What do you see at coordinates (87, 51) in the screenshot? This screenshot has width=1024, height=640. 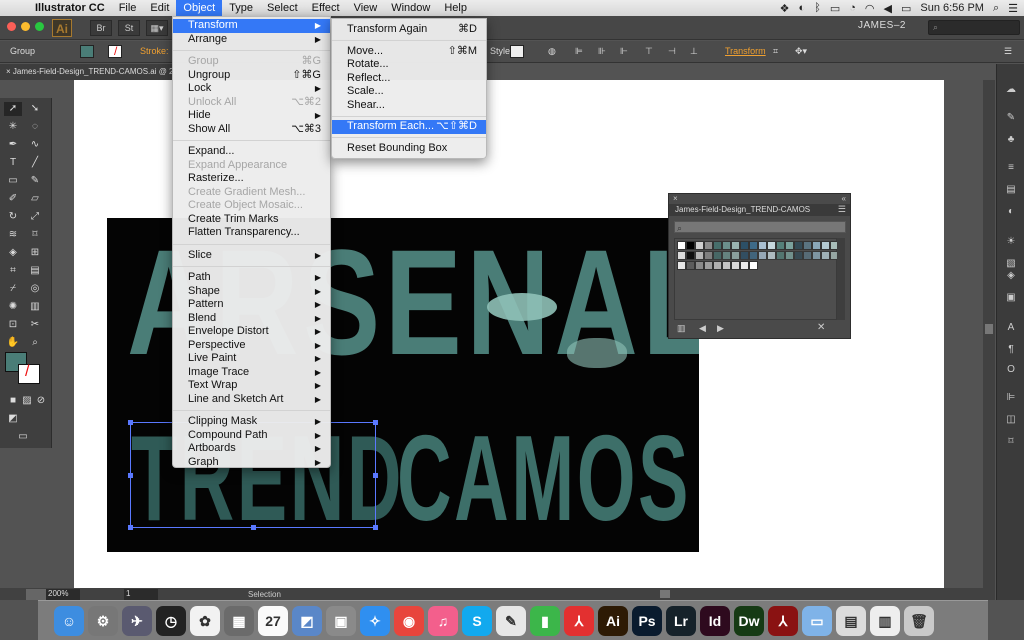 I see `fill-swatch` at bounding box center [87, 51].